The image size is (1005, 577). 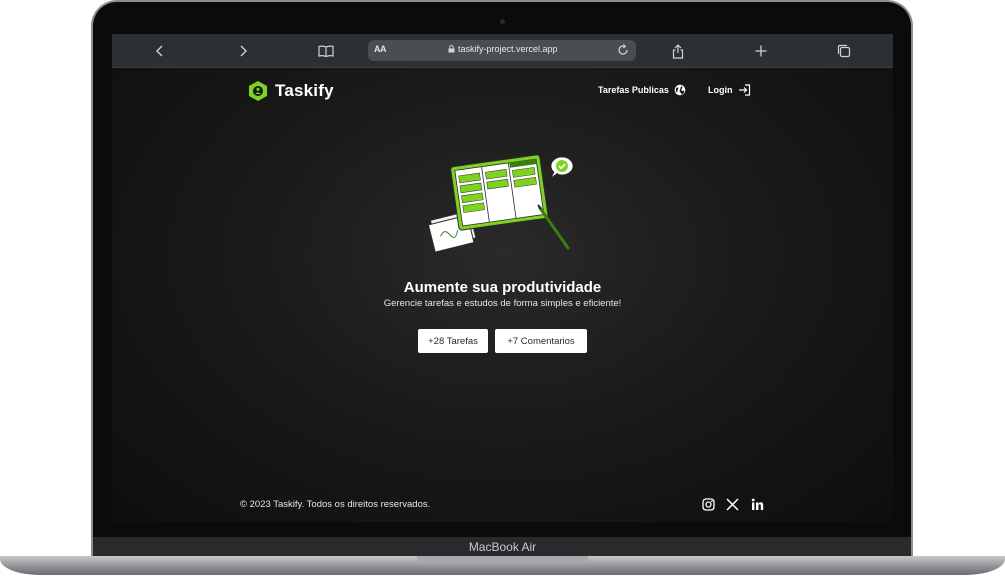 What do you see at coordinates (502, 559) in the screenshot?
I see `base-notch` at bounding box center [502, 559].